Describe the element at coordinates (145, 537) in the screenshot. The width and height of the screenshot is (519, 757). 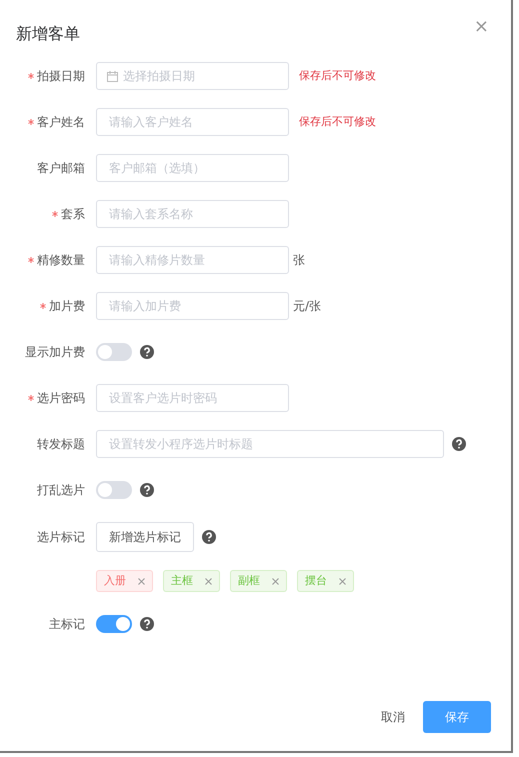
I see `add-mark-button: 新增选片标记` at that location.